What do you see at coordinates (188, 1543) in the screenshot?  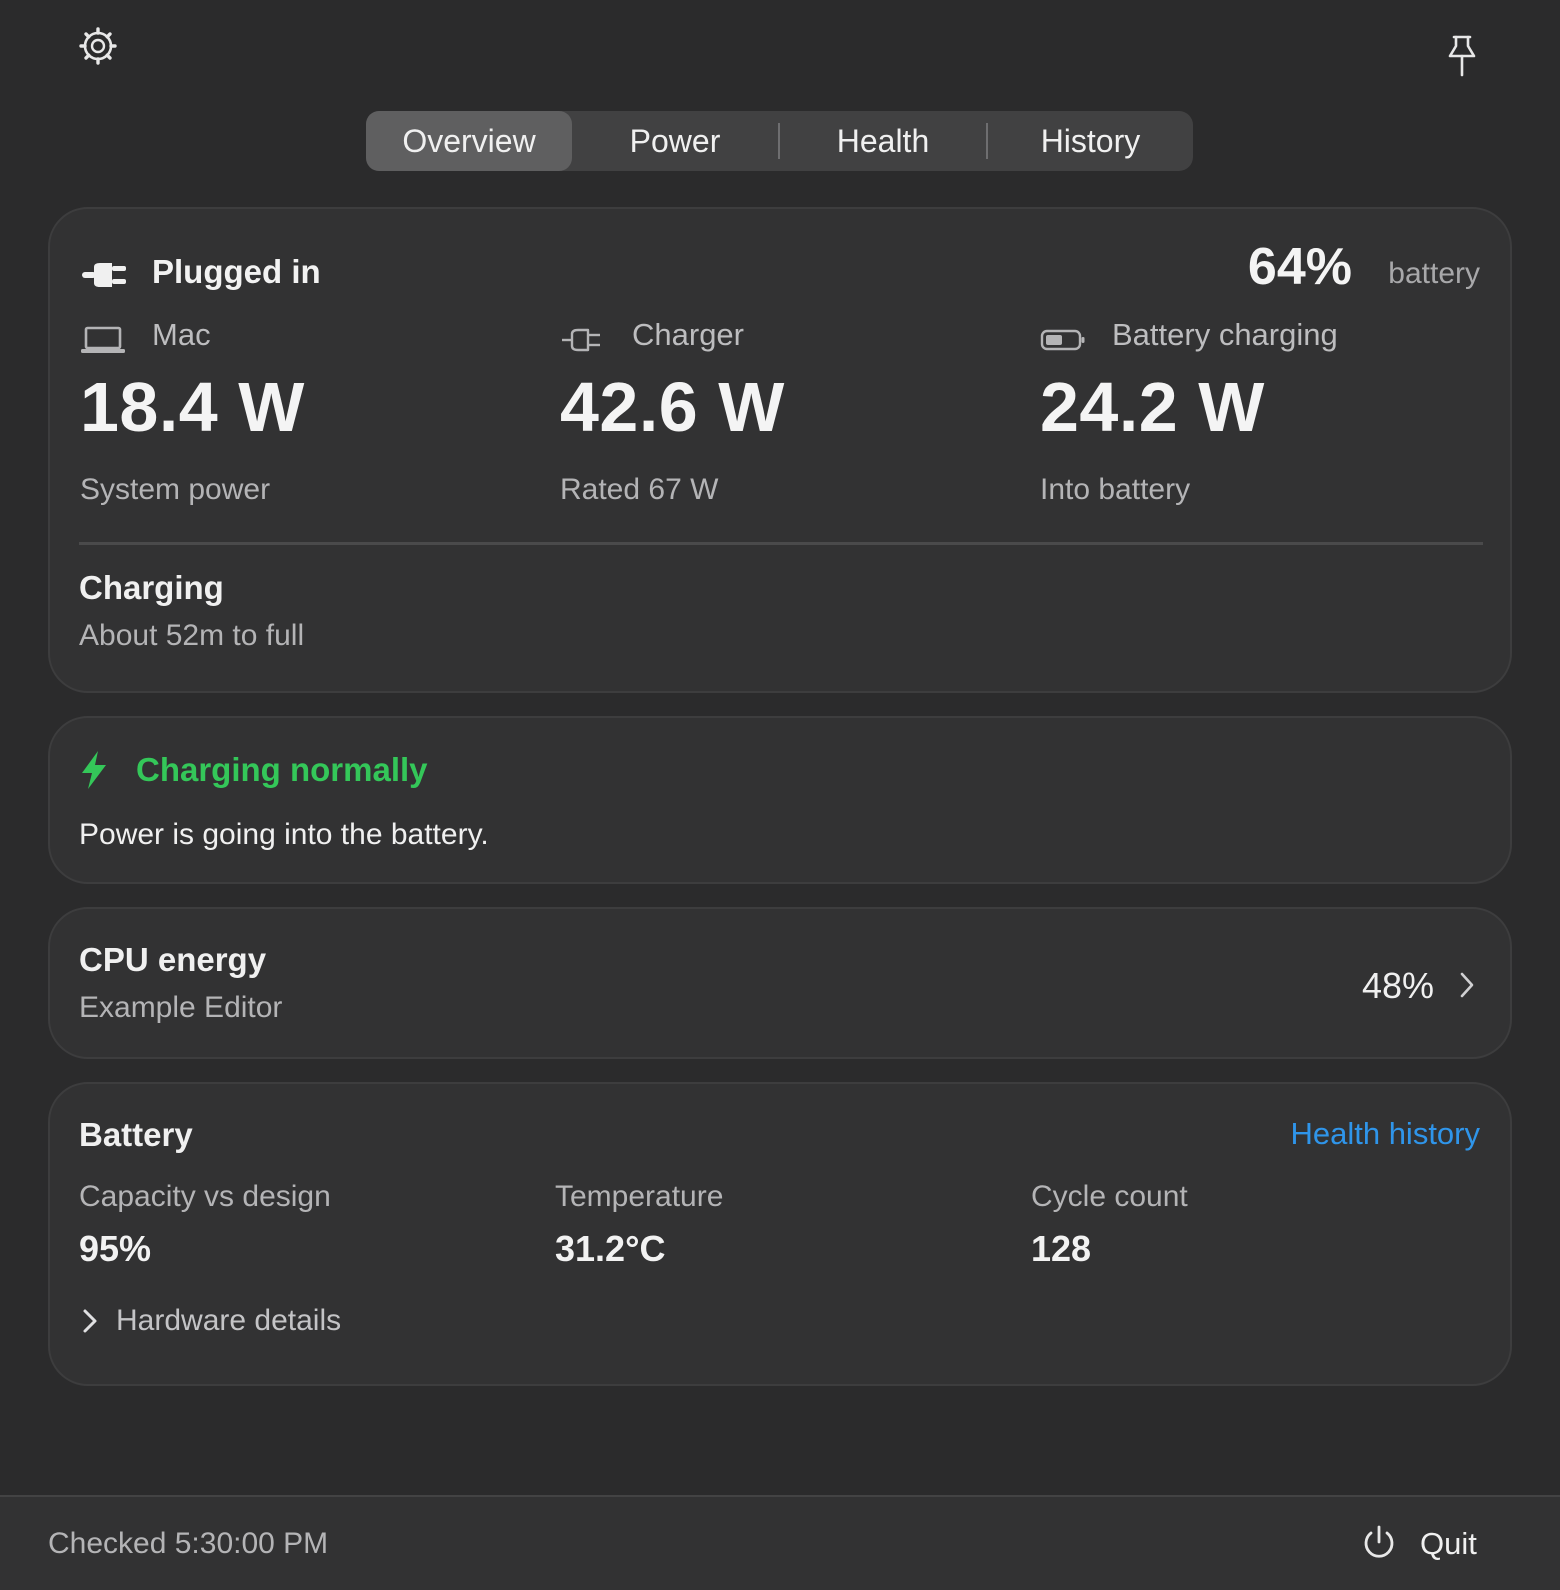 I see `last-checked-time: Checked 5:30:00 PM` at bounding box center [188, 1543].